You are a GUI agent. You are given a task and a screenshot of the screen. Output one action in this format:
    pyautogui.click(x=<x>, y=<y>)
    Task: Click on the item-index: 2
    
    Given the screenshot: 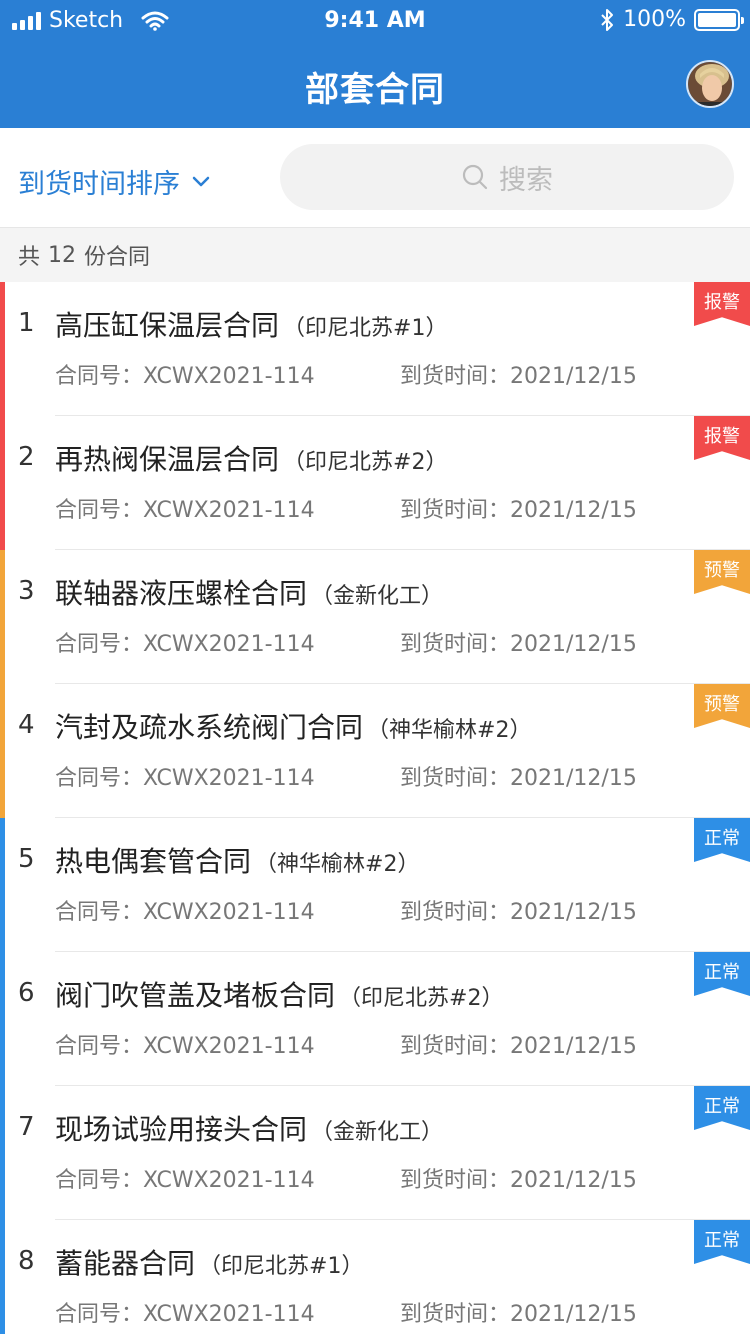 What is the action you would take?
    pyautogui.click(x=26, y=457)
    